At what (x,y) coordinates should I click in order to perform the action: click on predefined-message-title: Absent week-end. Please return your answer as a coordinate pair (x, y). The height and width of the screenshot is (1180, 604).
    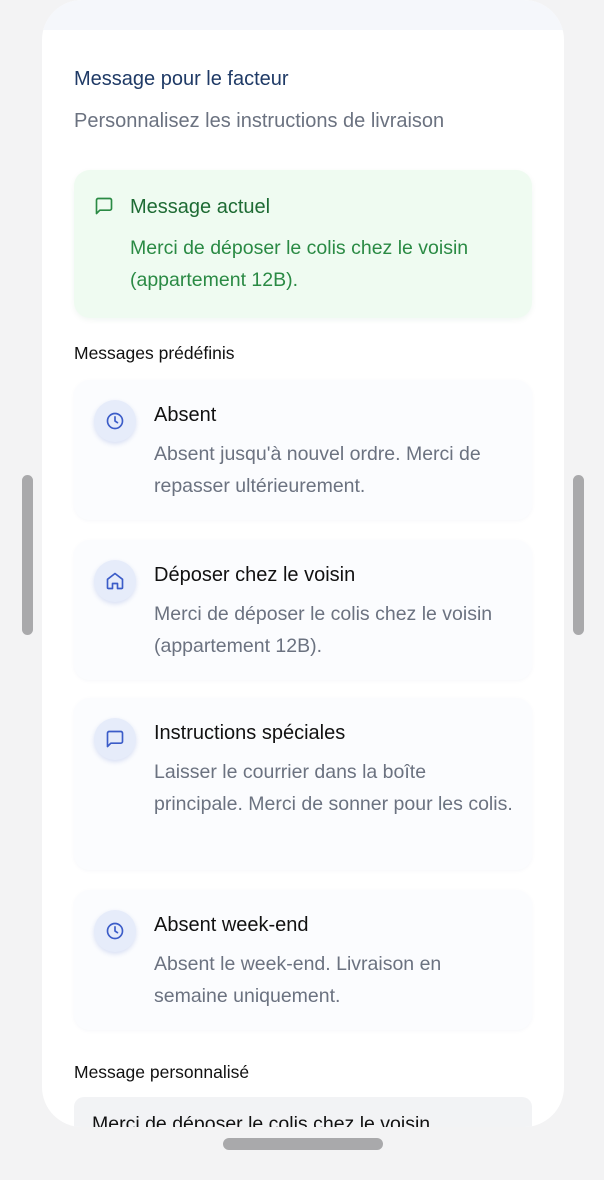
    Looking at the image, I should click on (231, 925).